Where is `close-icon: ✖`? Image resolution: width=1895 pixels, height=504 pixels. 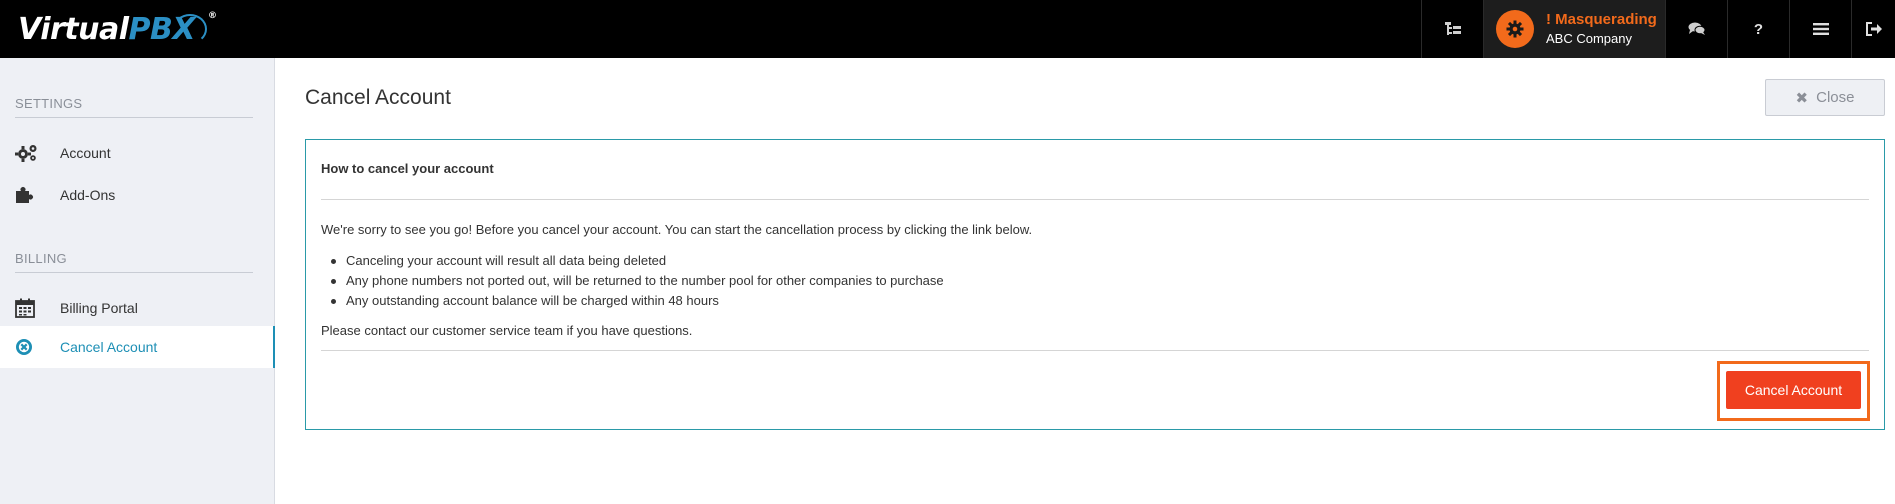 close-icon: ✖ is located at coordinates (1802, 98).